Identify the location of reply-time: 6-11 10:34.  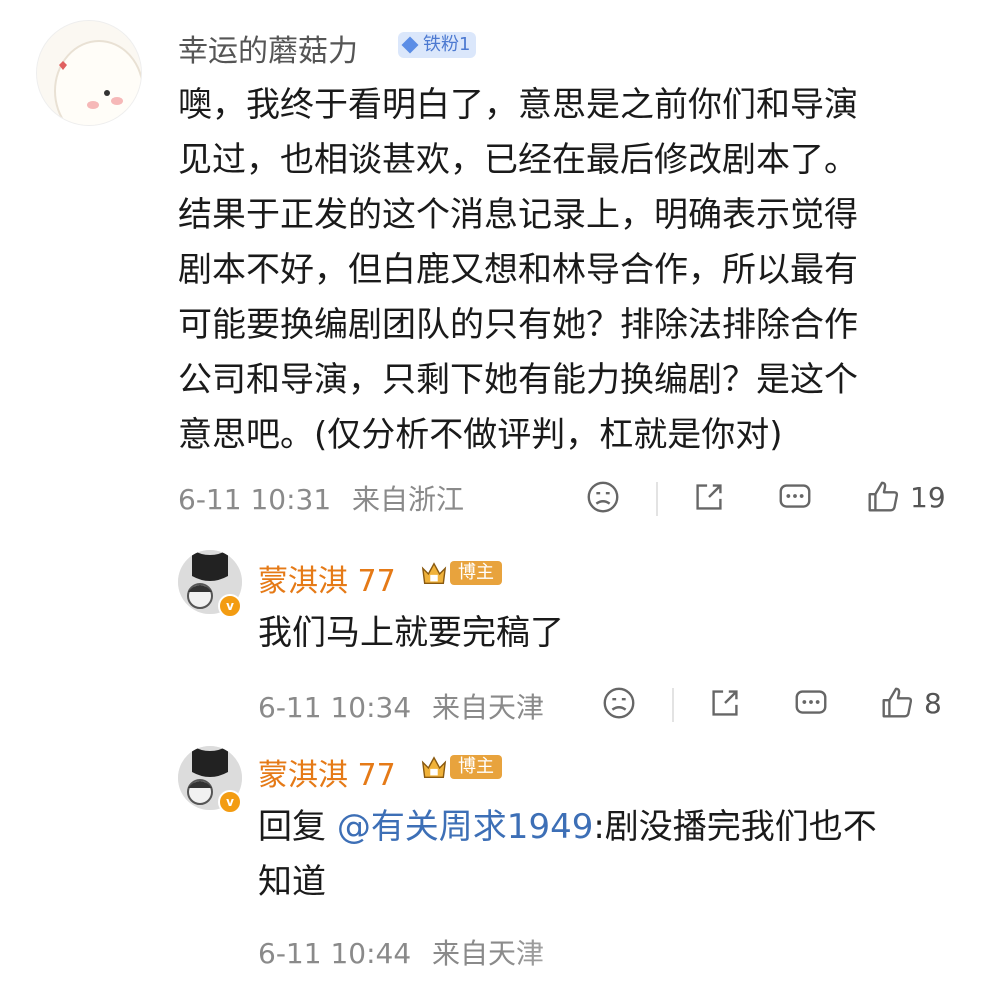
(335, 707).